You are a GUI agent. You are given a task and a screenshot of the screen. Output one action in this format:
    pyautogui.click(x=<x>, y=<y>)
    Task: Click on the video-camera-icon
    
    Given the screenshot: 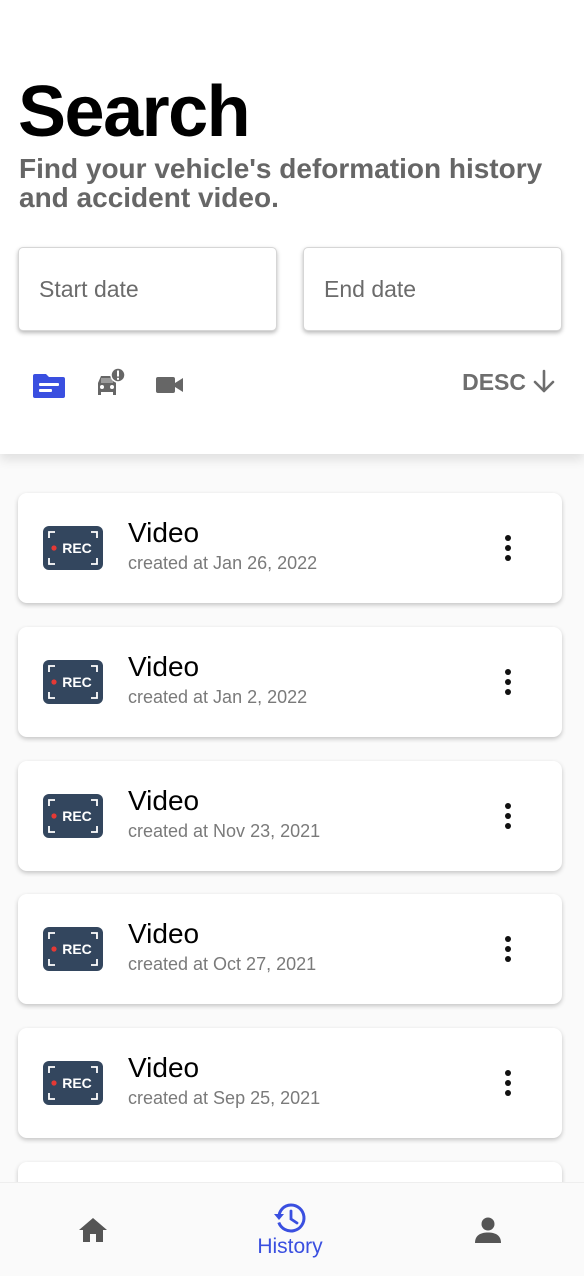 What is the action you would take?
    pyautogui.click(x=169, y=385)
    